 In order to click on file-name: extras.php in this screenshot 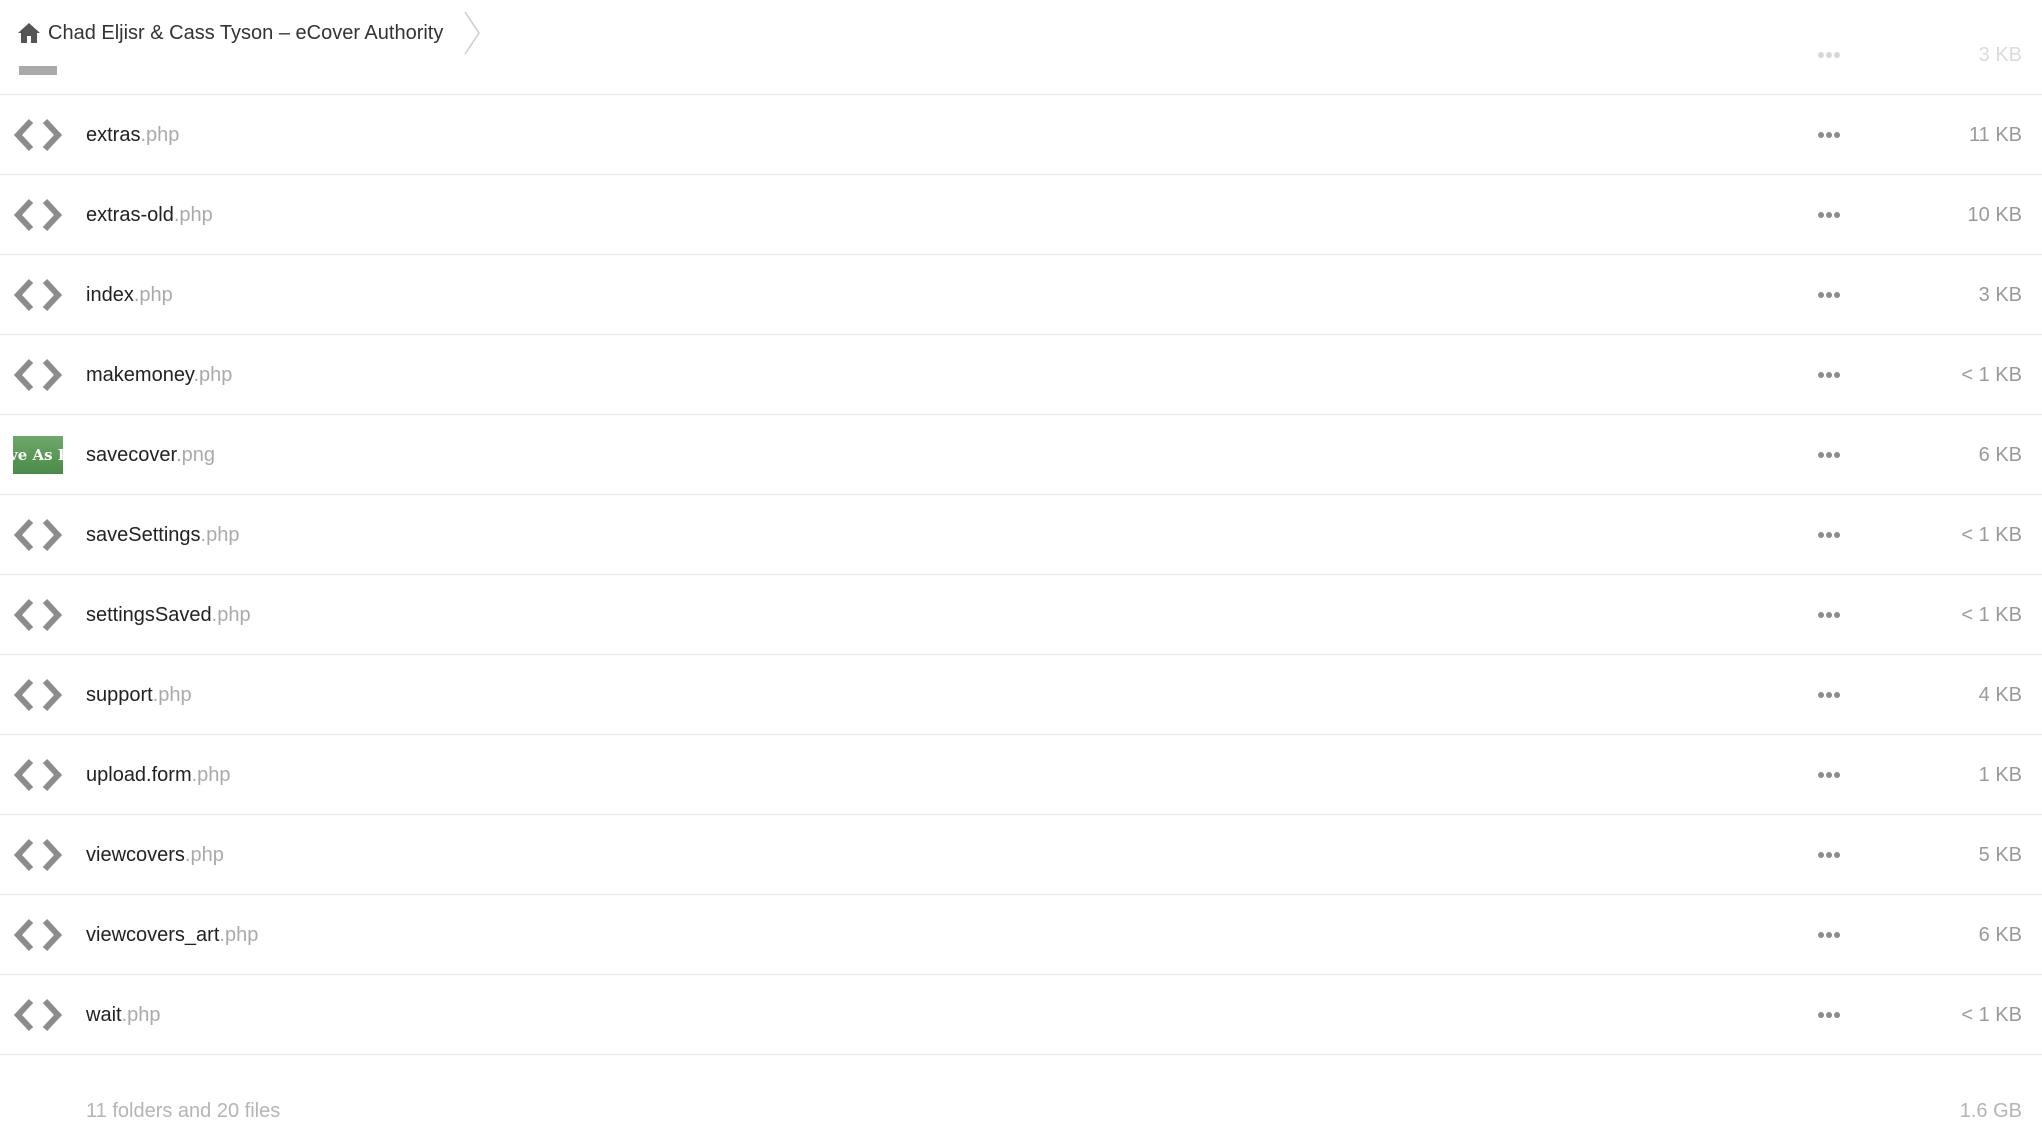, I will do `click(132, 135)`.